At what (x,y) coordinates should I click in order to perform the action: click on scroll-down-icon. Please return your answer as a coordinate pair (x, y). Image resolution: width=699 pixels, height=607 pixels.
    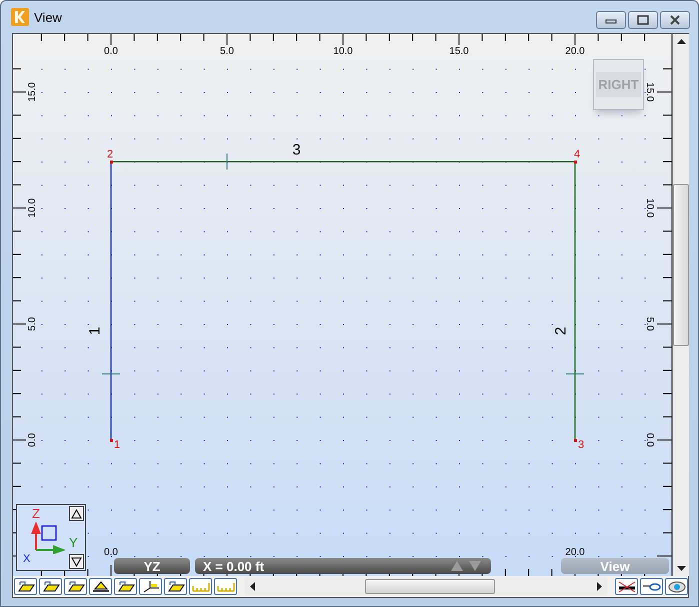
    Looking at the image, I should click on (681, 568).